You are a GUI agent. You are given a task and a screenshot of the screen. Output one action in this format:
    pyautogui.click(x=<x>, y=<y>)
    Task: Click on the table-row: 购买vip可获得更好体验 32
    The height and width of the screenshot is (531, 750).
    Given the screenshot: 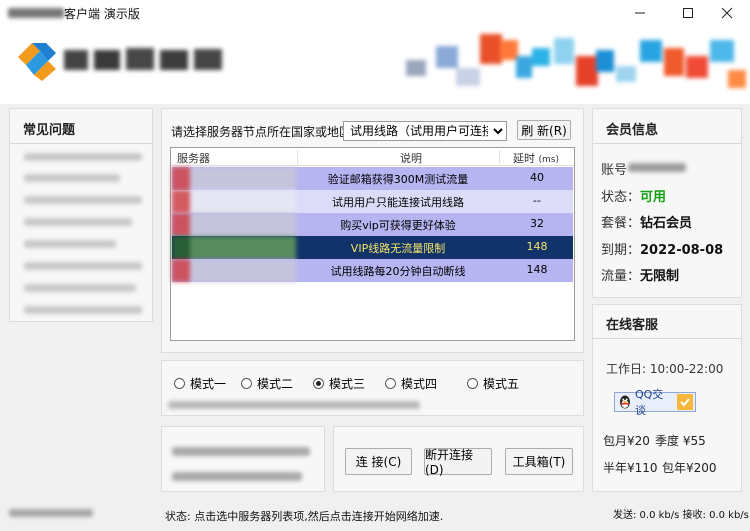 What is the action you would take?
    pyautogui.click(x=372, y=224)
    